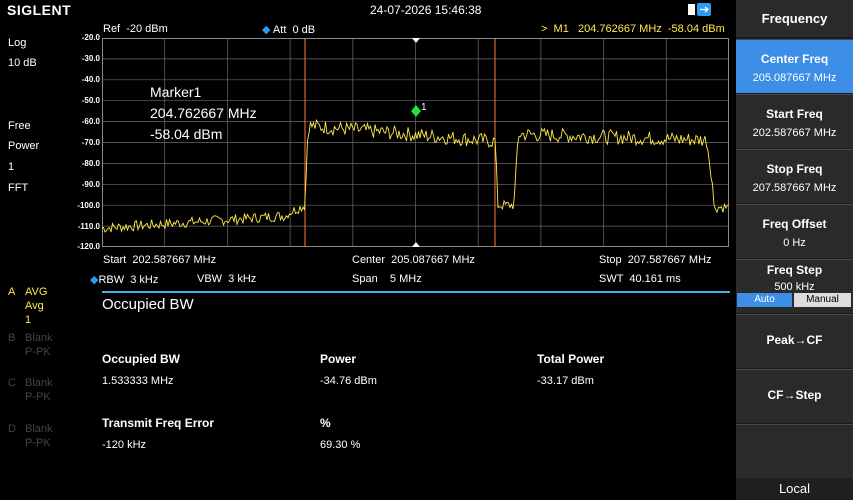  Describe the element at coordinates (794, 78) in the screenshot. I see `center-freq-key-value: 205.087667 MHz` at that location.